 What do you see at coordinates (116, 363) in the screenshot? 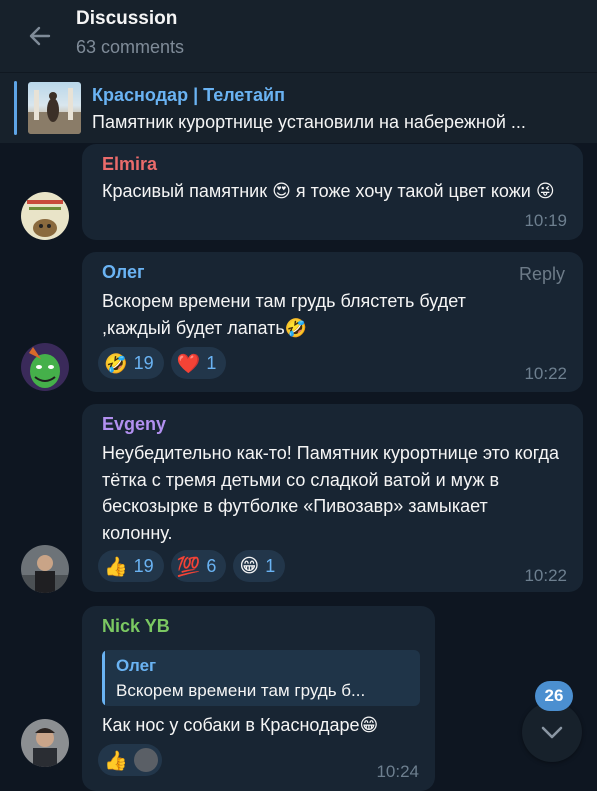
I see `rofl-emoji-icon: 🤣` at bounding box center [116, 363].